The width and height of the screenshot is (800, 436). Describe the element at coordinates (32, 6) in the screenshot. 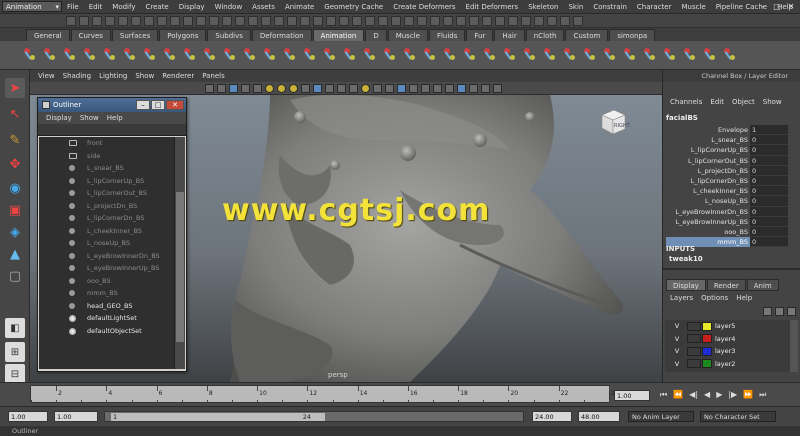

I see `menu-set-dropdown: Animation ▾` at that location.